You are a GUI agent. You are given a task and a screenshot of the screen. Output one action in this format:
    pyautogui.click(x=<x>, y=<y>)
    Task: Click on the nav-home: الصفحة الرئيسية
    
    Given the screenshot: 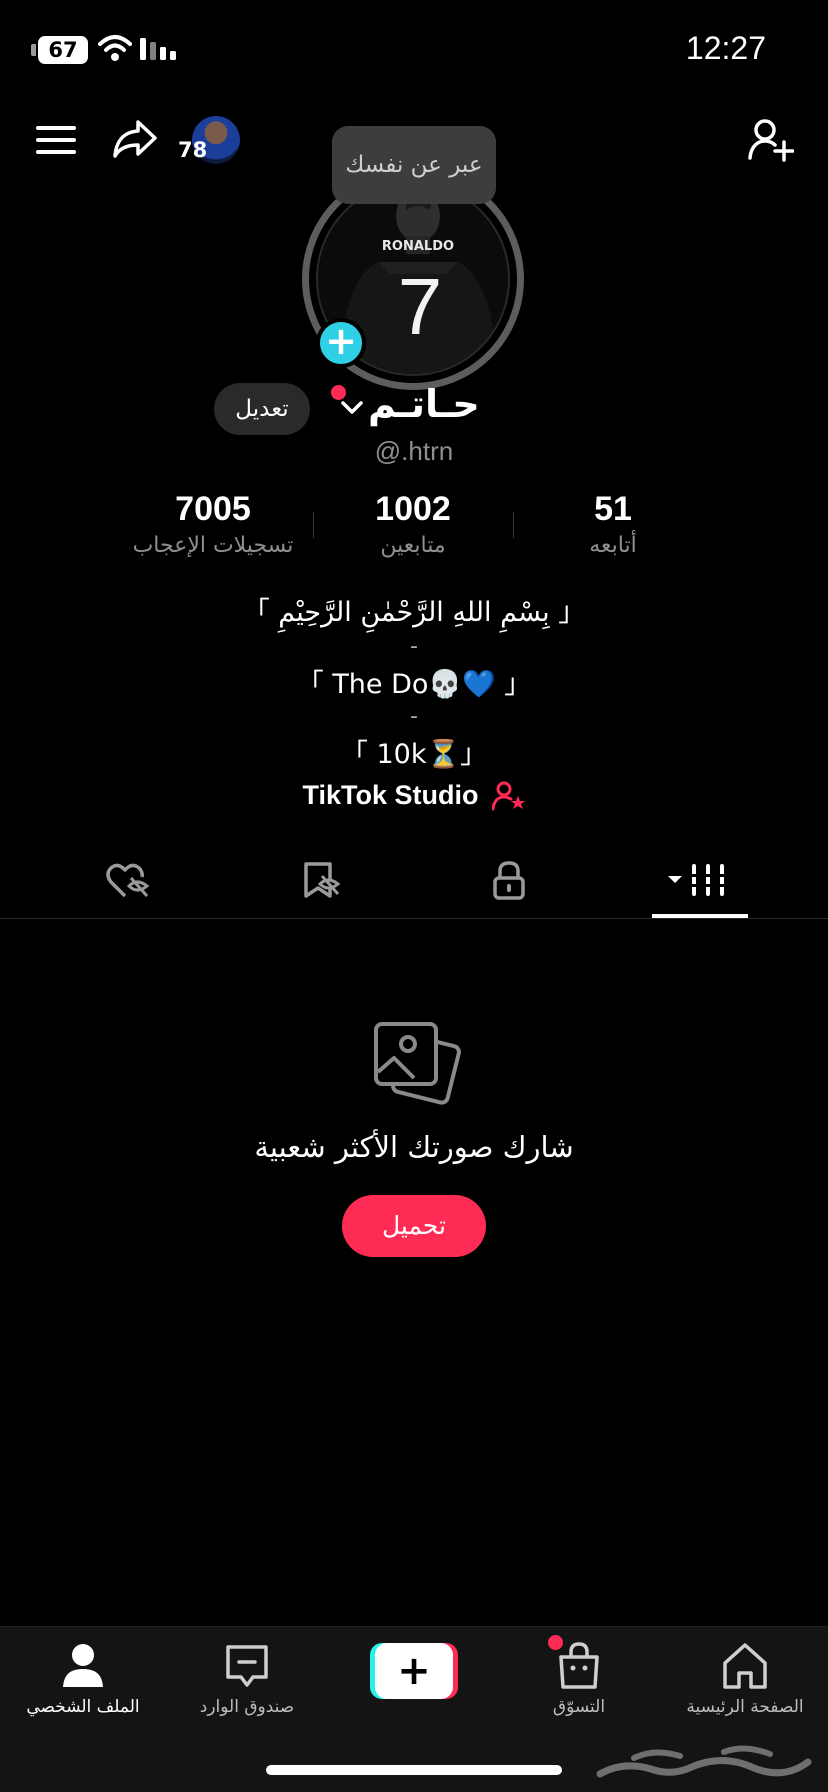 What is the action you would take?
    pyautogui.click(x=745, y=1678)
    